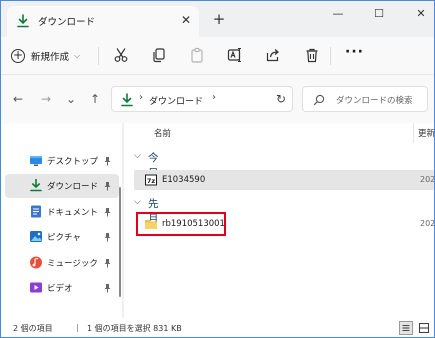 This screenshot has width=435, height=338. Describe the element at coordinates (18, 55) in the screenshot. I see `plus-circle-icon: +` at that location.